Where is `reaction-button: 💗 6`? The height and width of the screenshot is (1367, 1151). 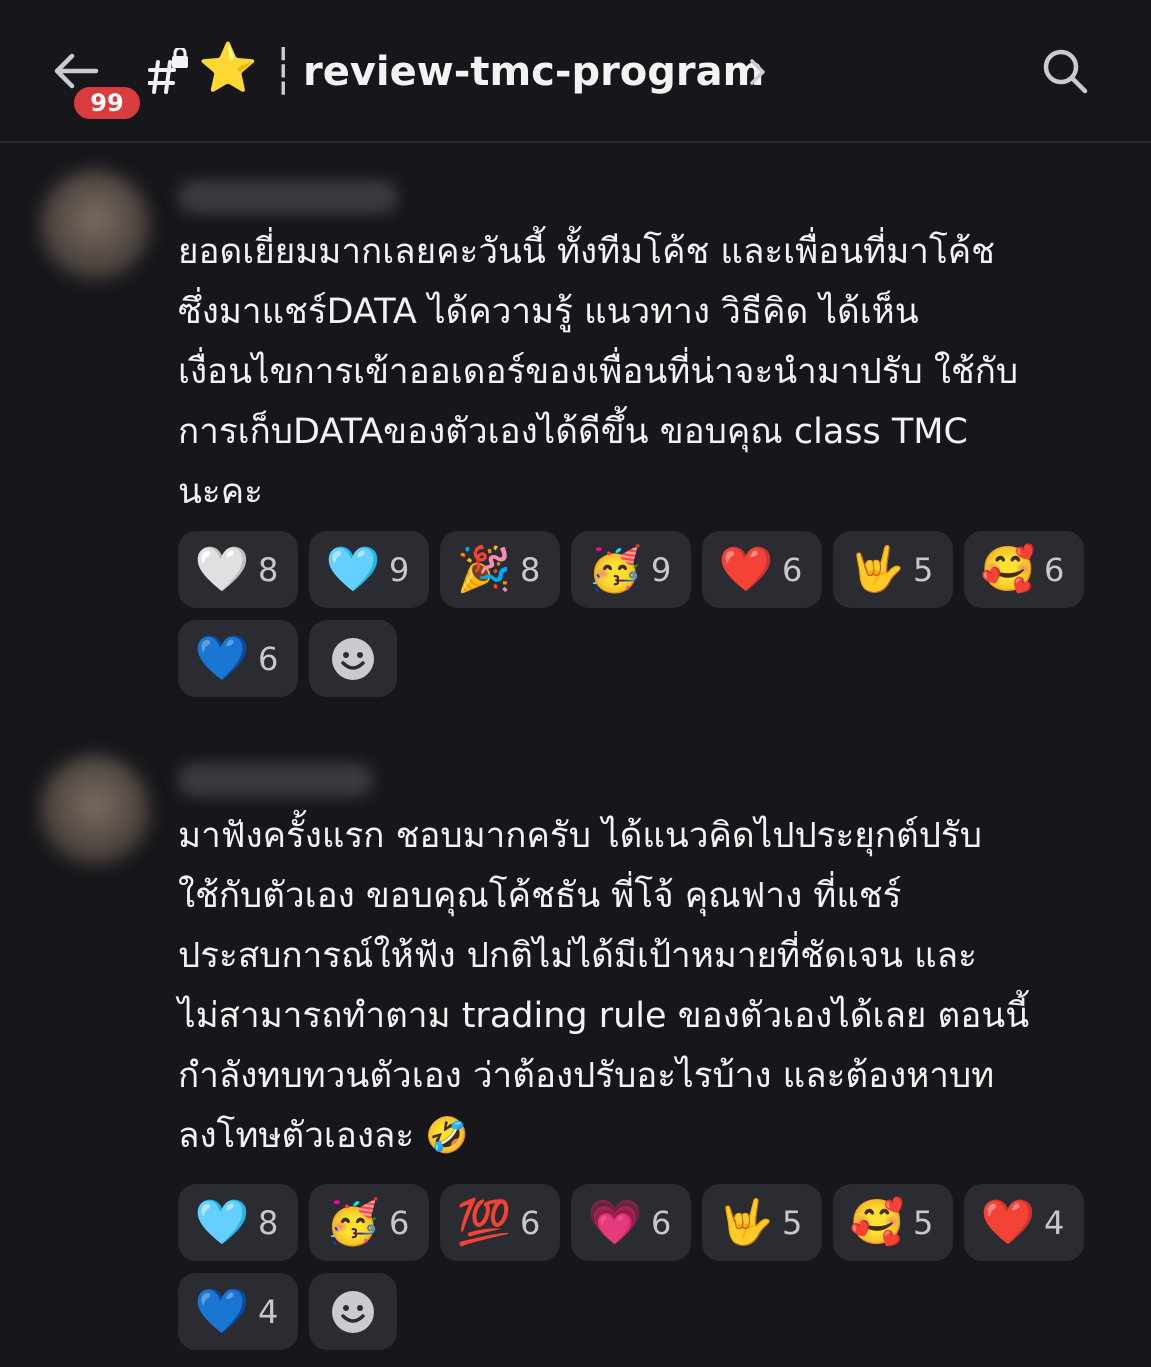
reaction-button: 💗 6 is located at coordinates (631, 1222).